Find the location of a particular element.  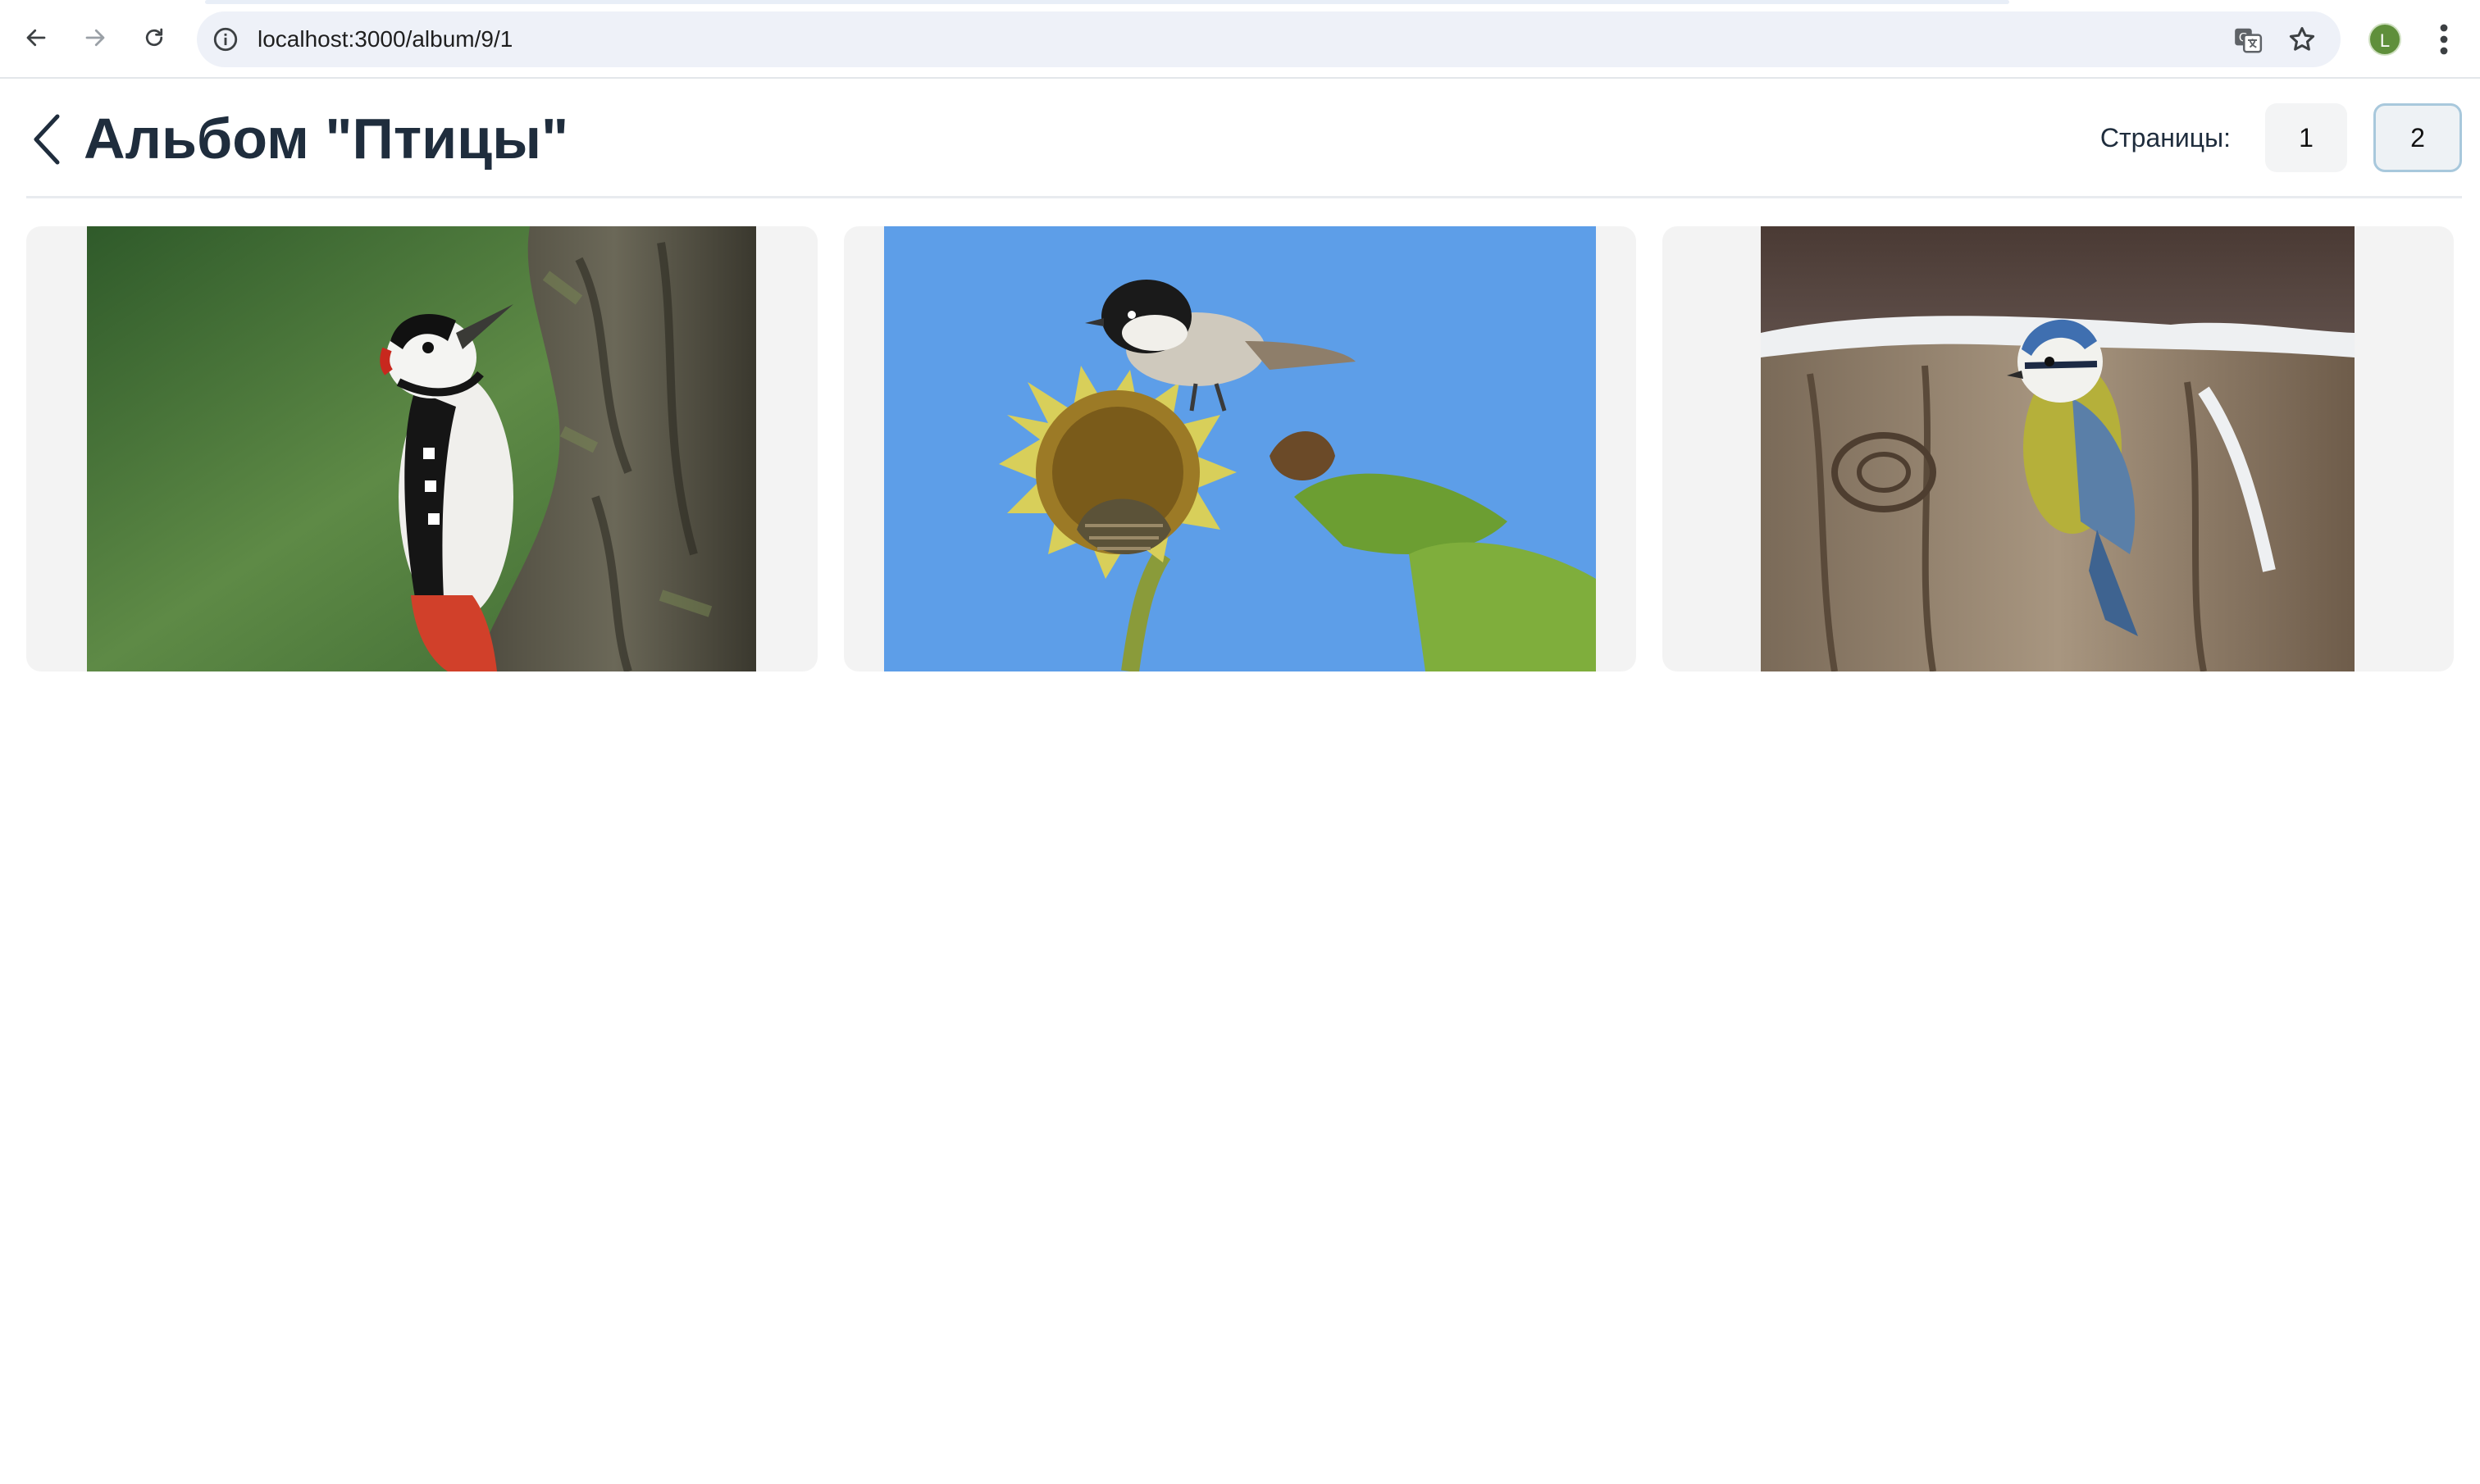

bookmark-star-icon is located at coordinates (2302, 39).